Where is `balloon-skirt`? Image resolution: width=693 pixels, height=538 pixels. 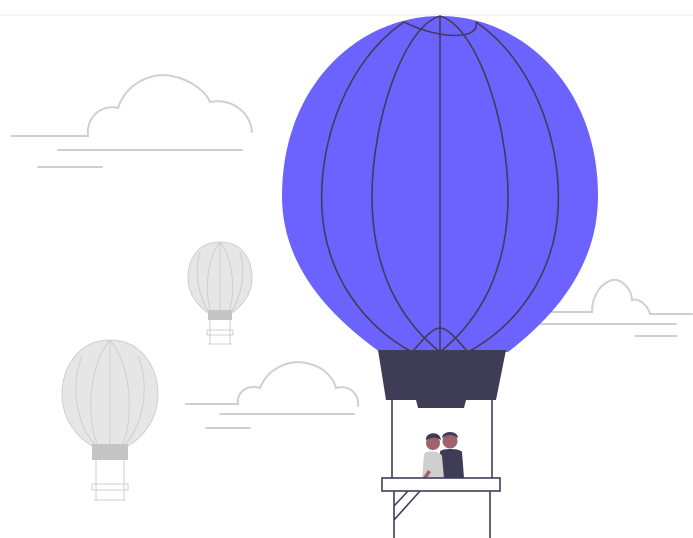 balloon-skirt is located at coordinates (442, 379).